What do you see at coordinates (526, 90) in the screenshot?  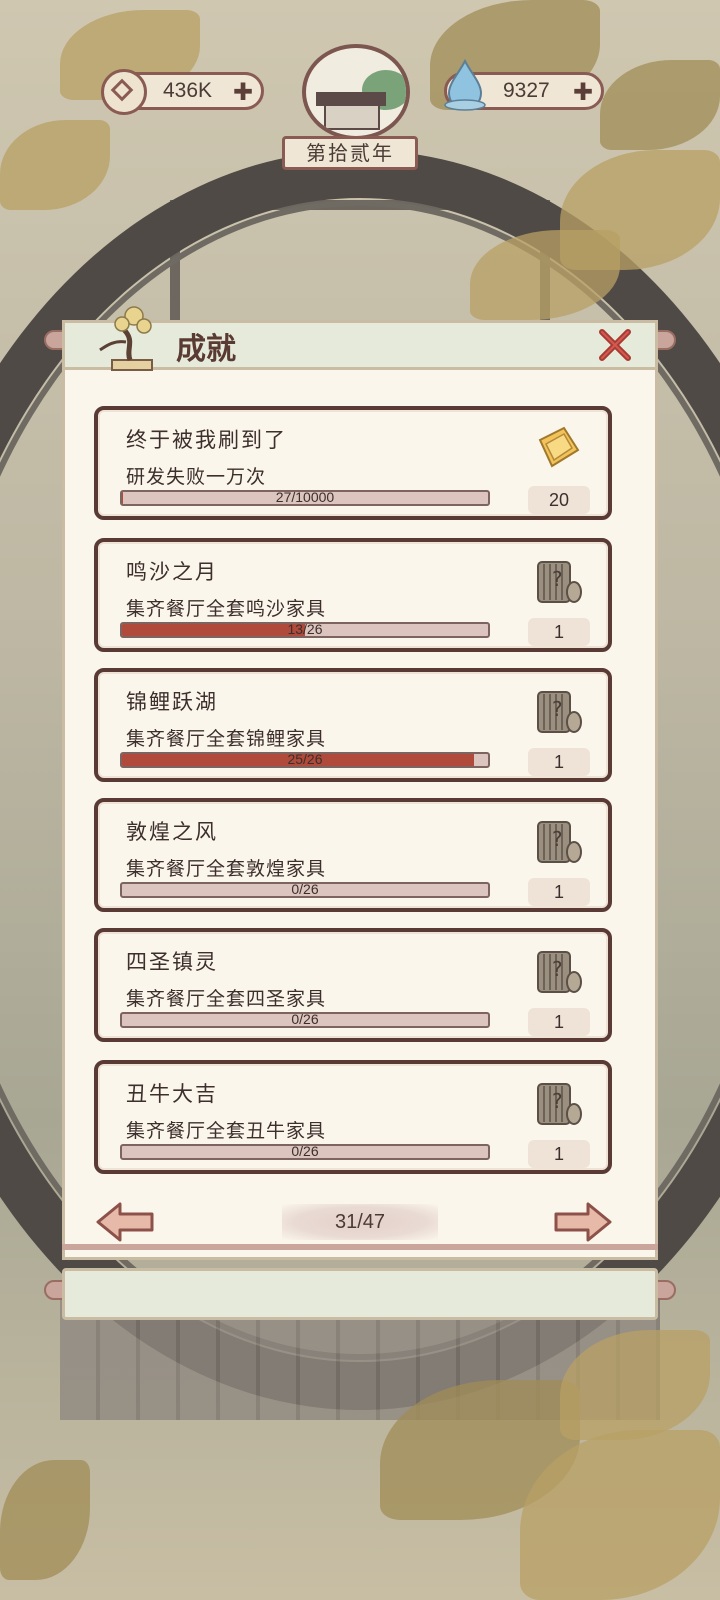 I see `spirit-value: 9327` at bounding box center [526, 90].